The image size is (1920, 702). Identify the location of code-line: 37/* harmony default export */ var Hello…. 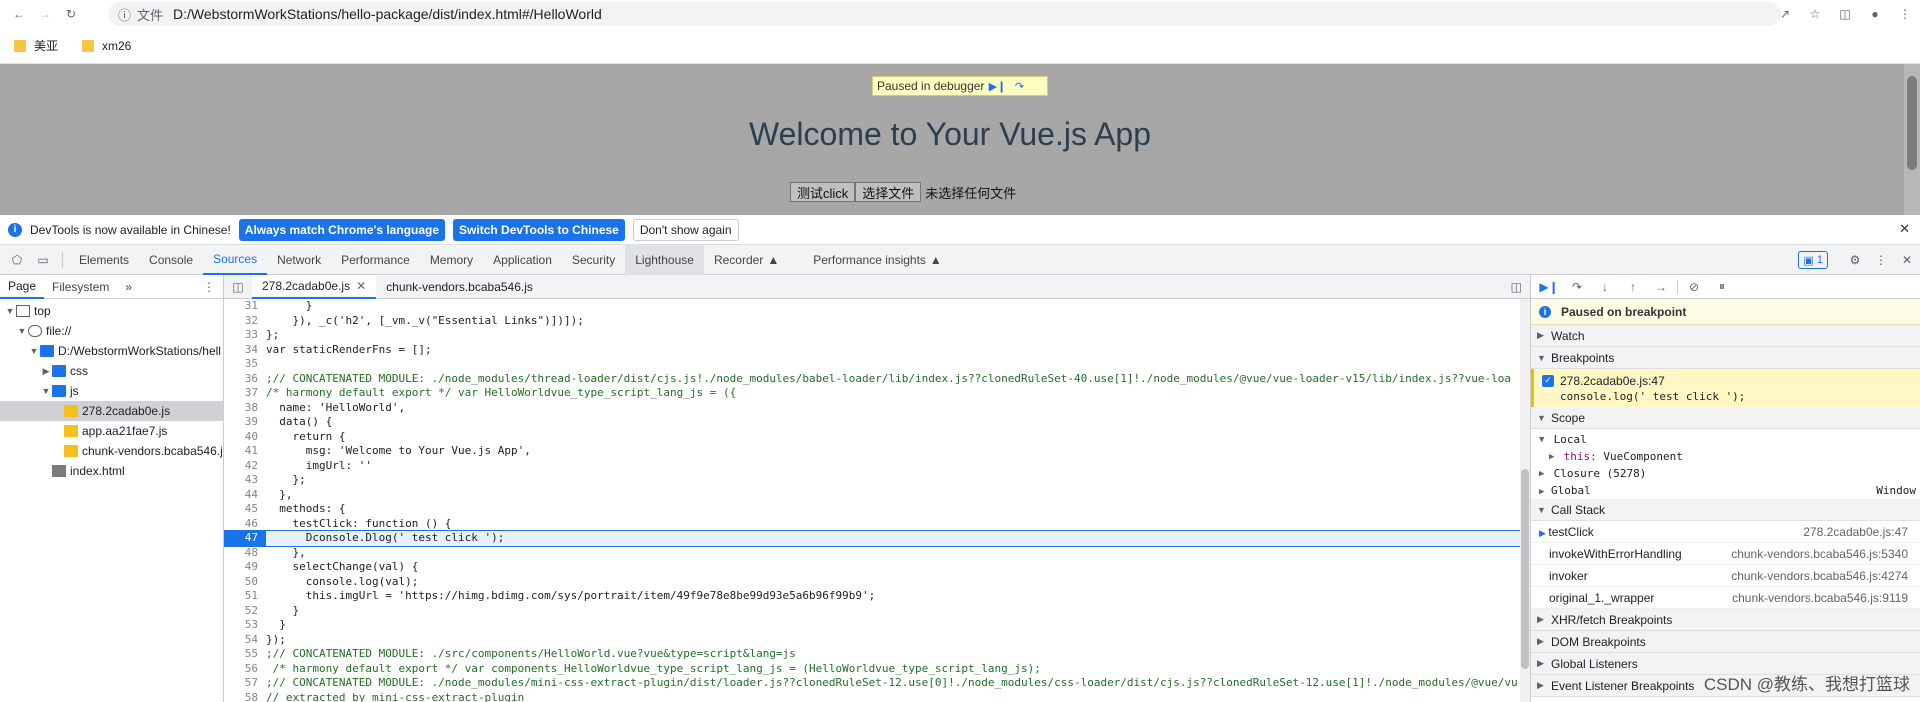
(872, 393).